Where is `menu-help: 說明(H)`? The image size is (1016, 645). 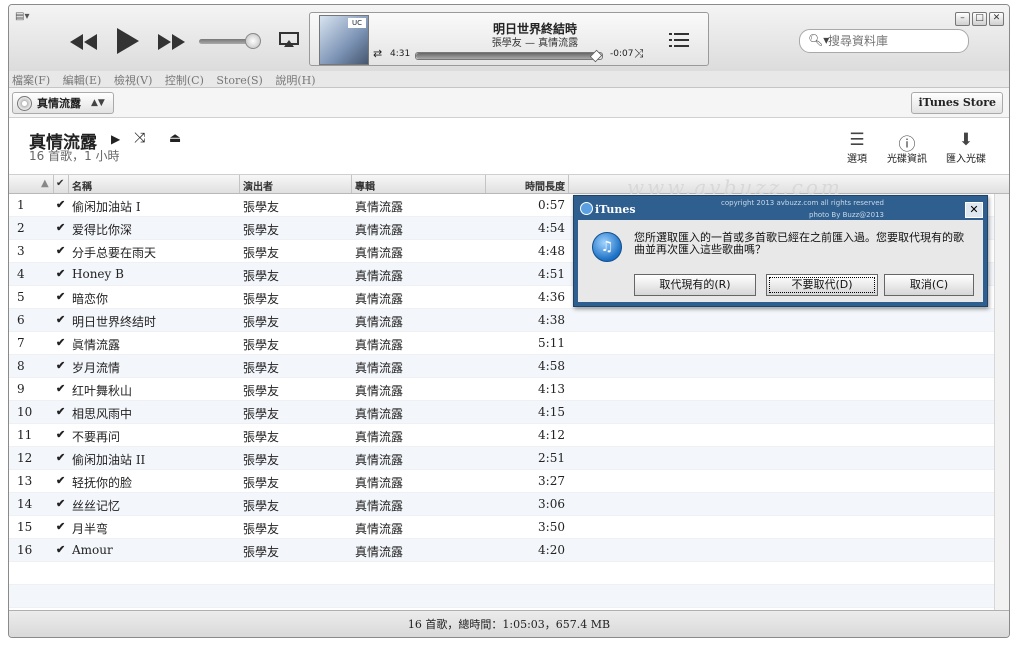 menu-help: 說明(H) is located at coordinates (295, 80).